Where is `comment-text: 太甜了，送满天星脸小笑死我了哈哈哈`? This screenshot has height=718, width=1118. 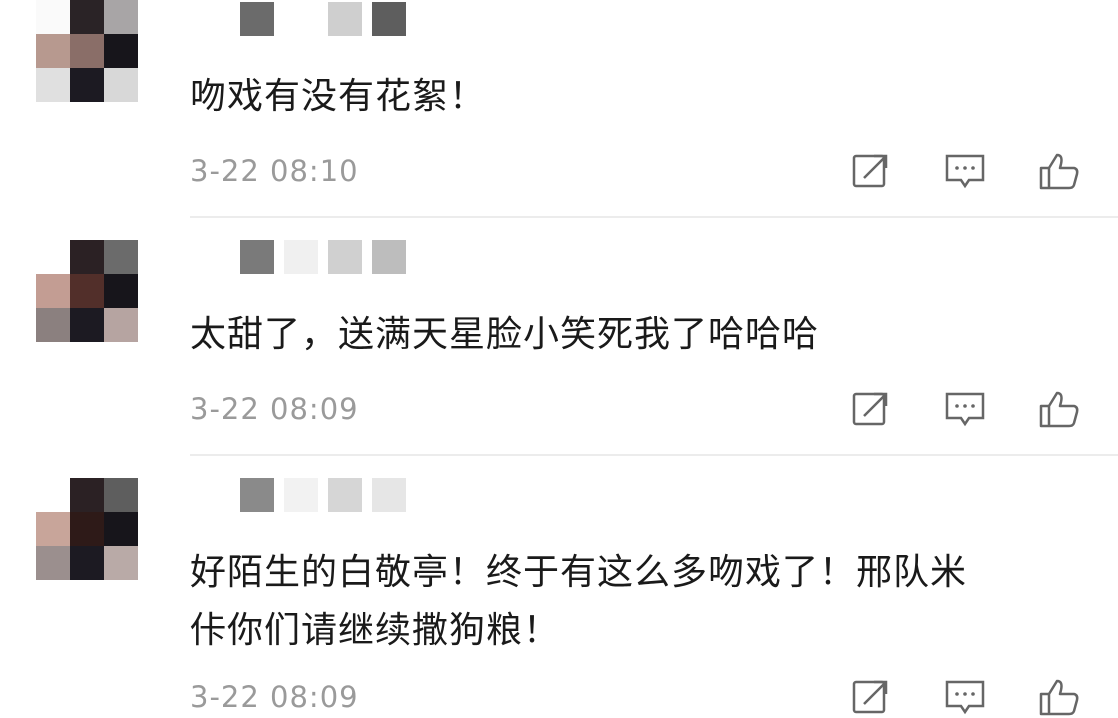 comment-text: 太甜了，送满天星脸小笑死我了哈哈哈 is located at coordinates (505, 334).